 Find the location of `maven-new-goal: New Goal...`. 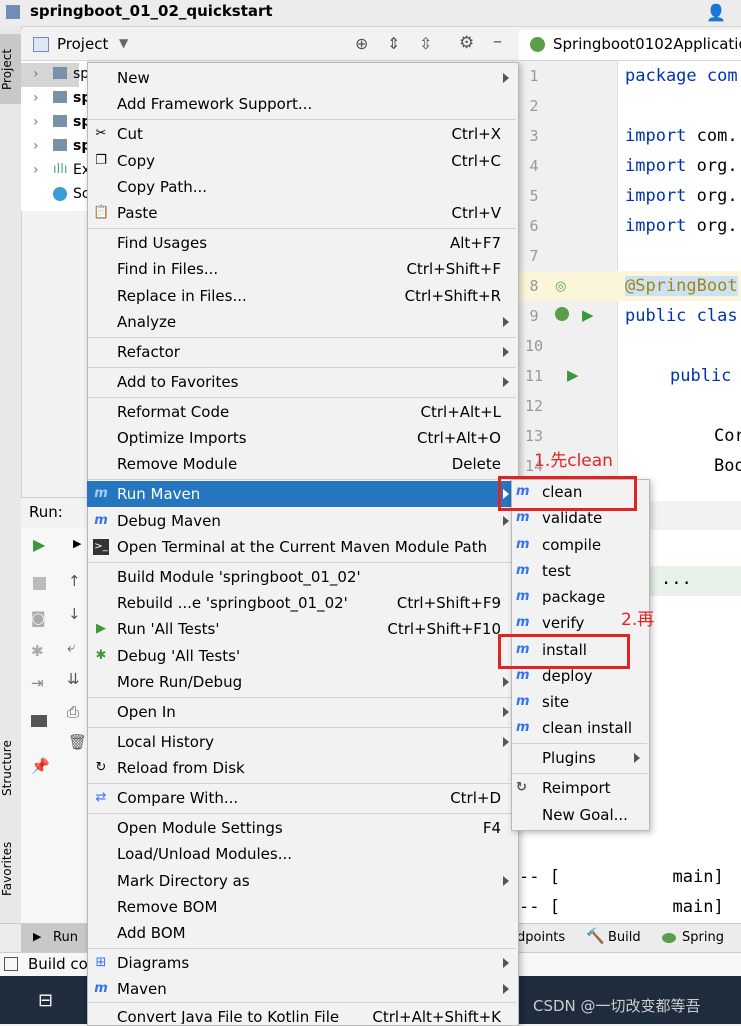

maven-new-goal: New Goal... is located at coordinates (579, 815).